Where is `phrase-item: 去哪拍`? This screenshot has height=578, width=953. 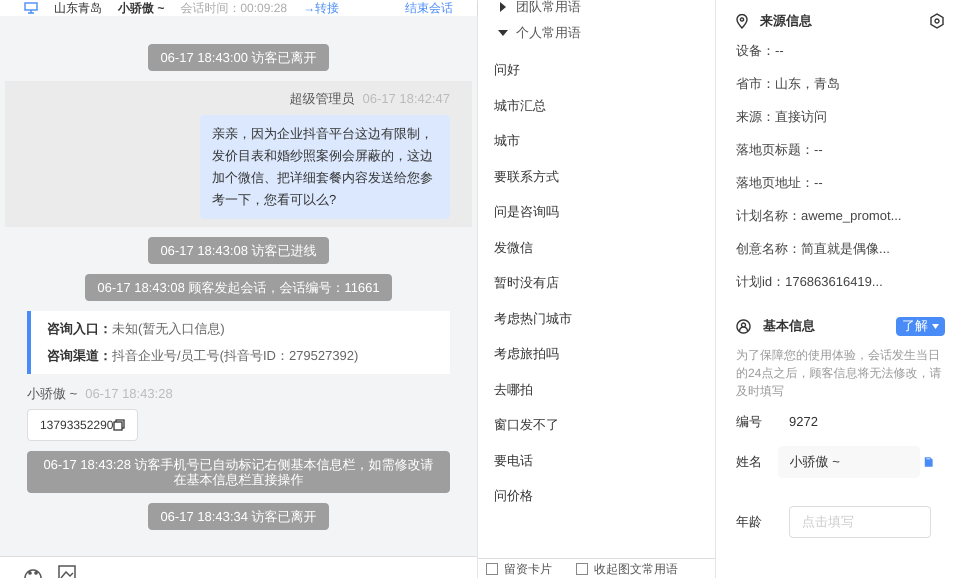
phrase-item: 去哪拍 is located at coordinates (604, 389).